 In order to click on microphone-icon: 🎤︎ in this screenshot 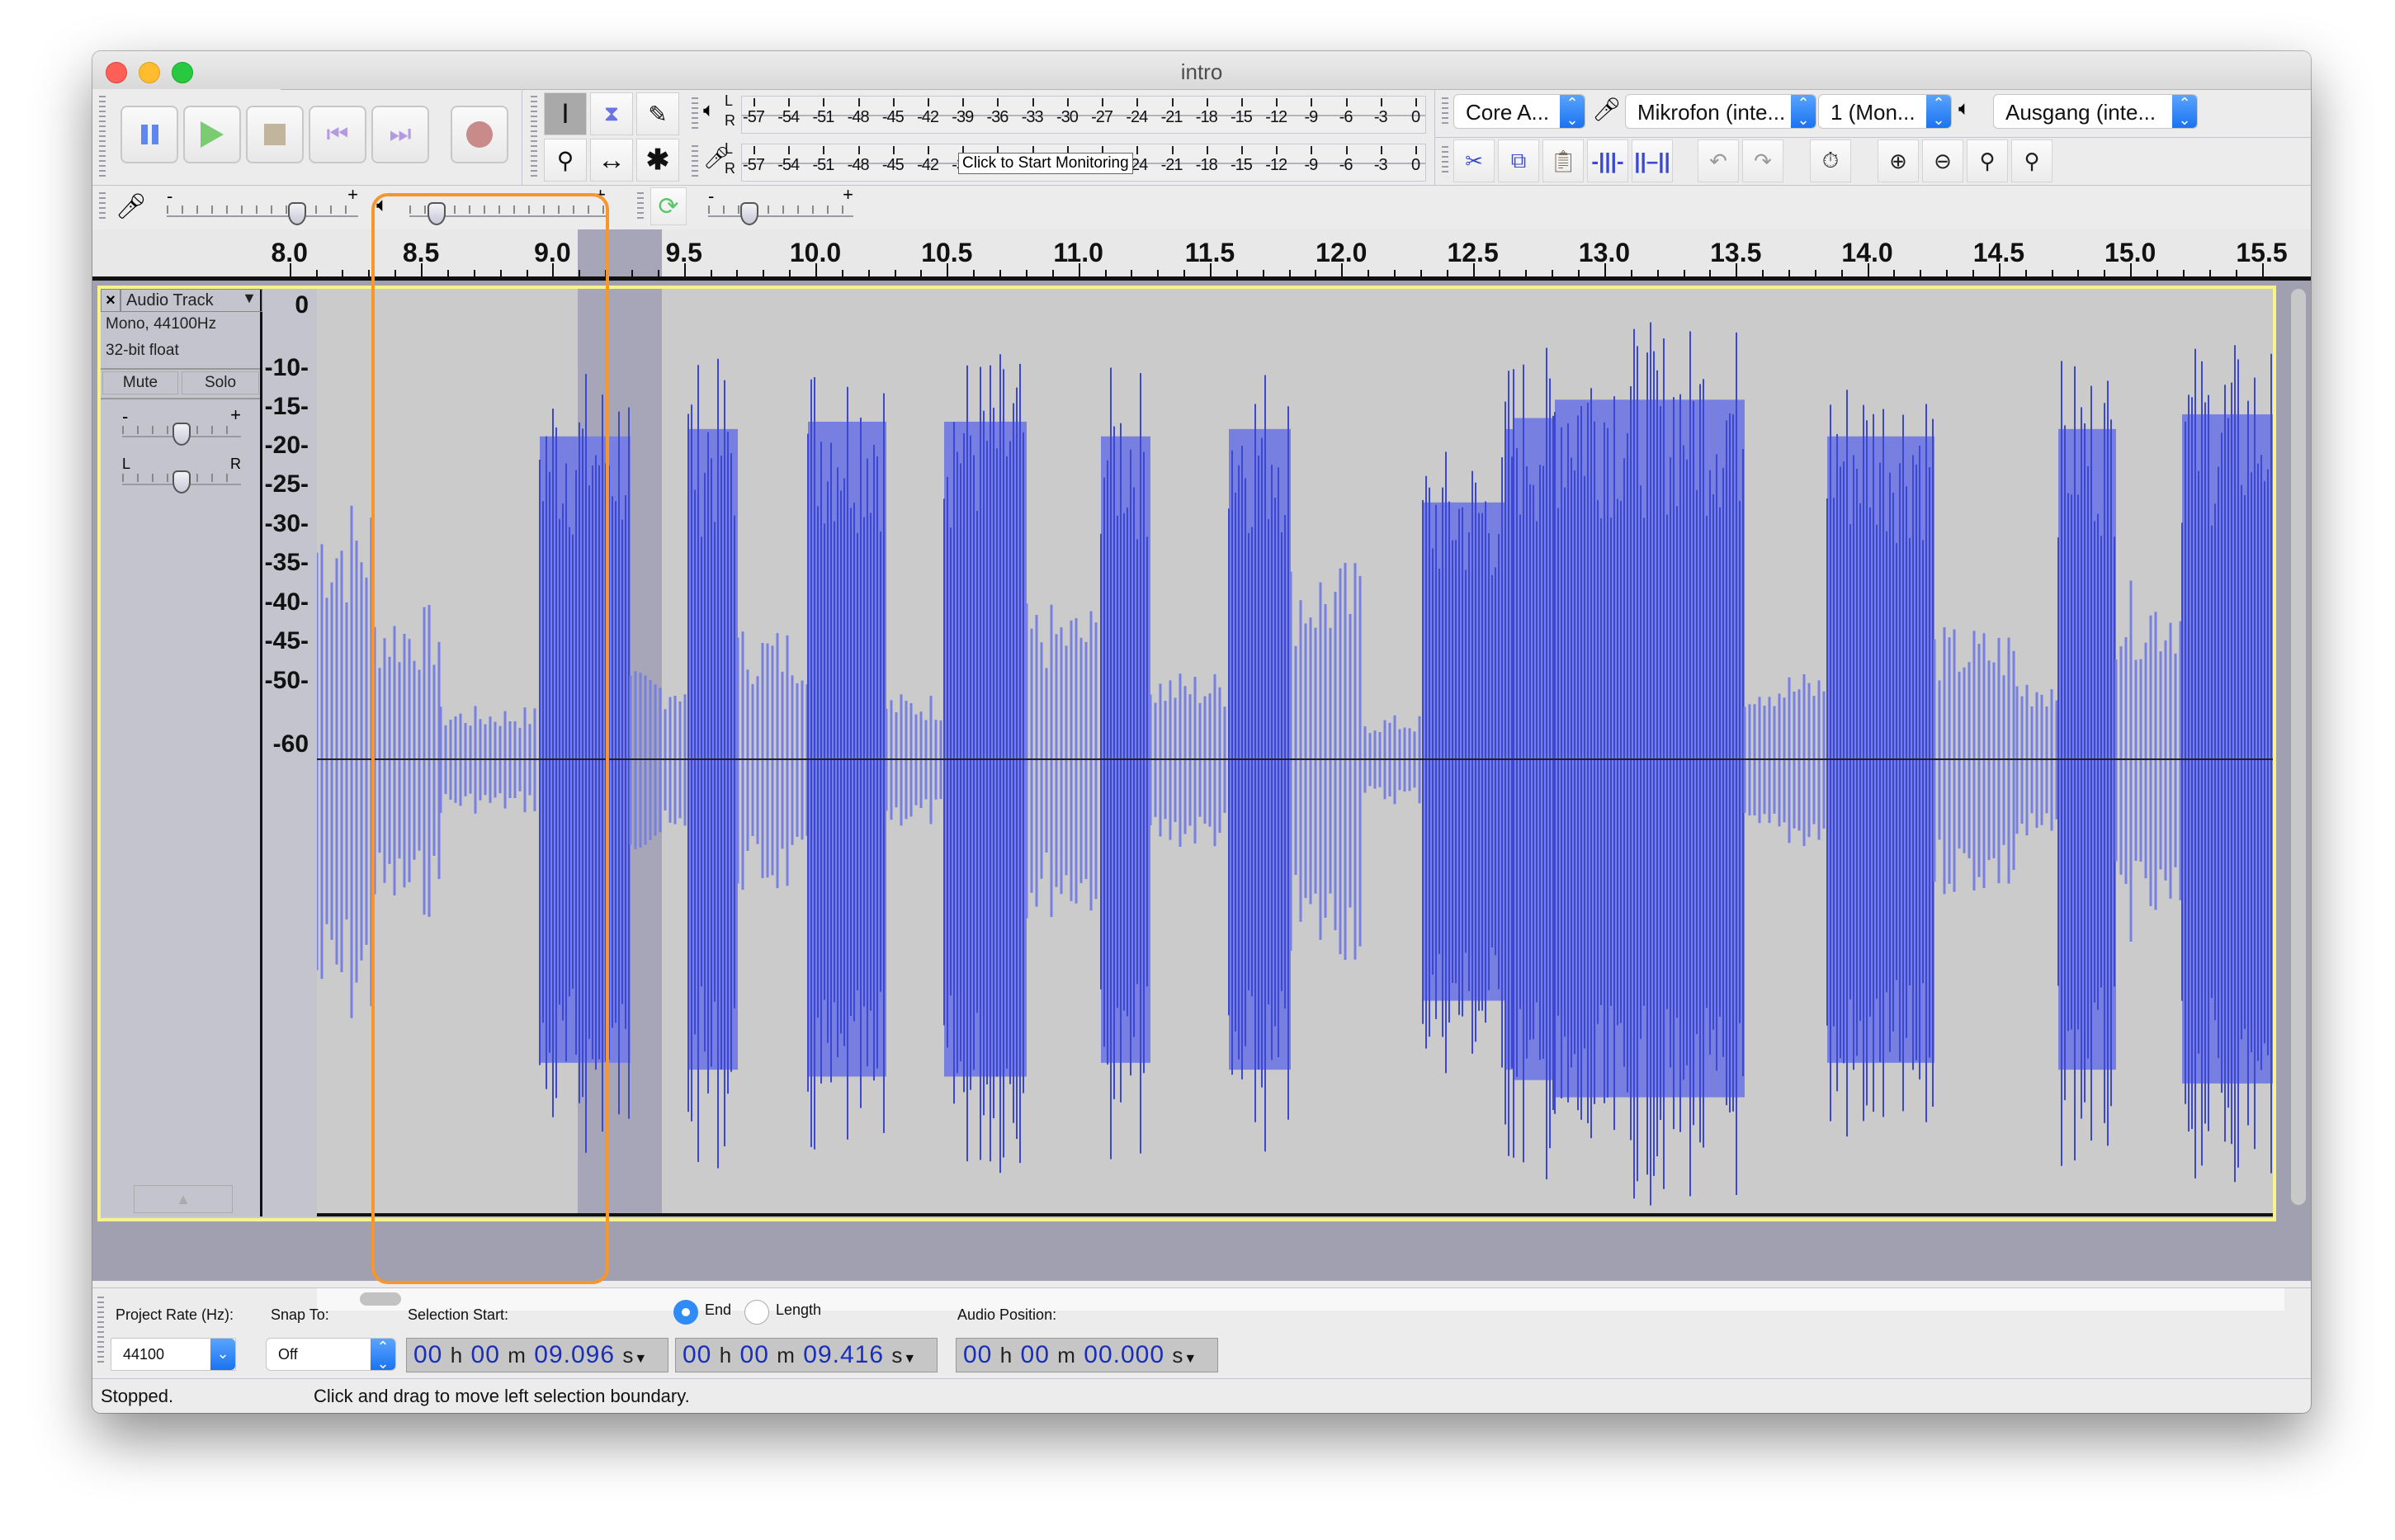, I will do `click(132, 206)`.